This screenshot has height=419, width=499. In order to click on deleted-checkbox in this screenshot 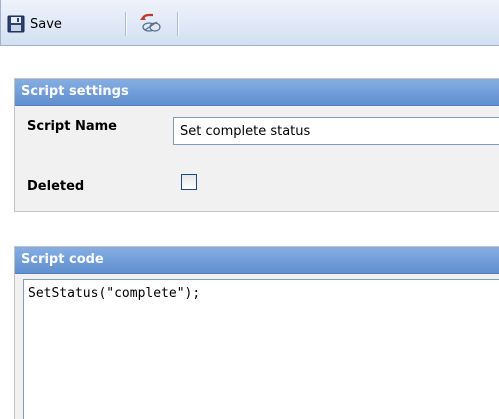, I will do `click(189, 182)`.